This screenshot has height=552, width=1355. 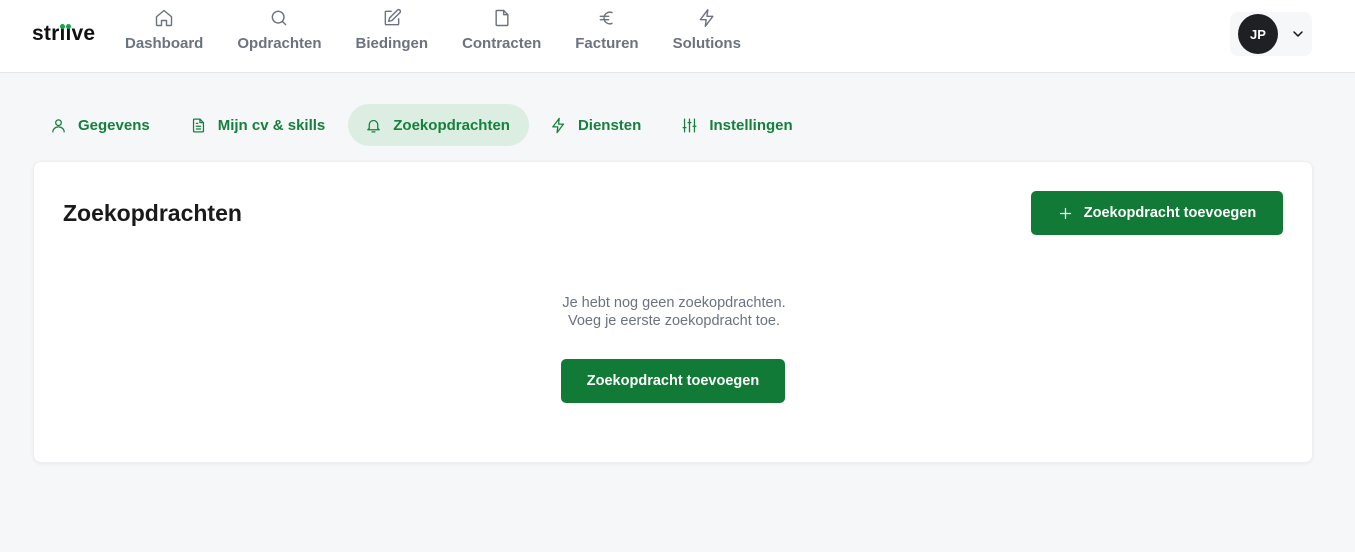 I want to click on nav-item-contracten: Contracten, so click(x=501, y=36).